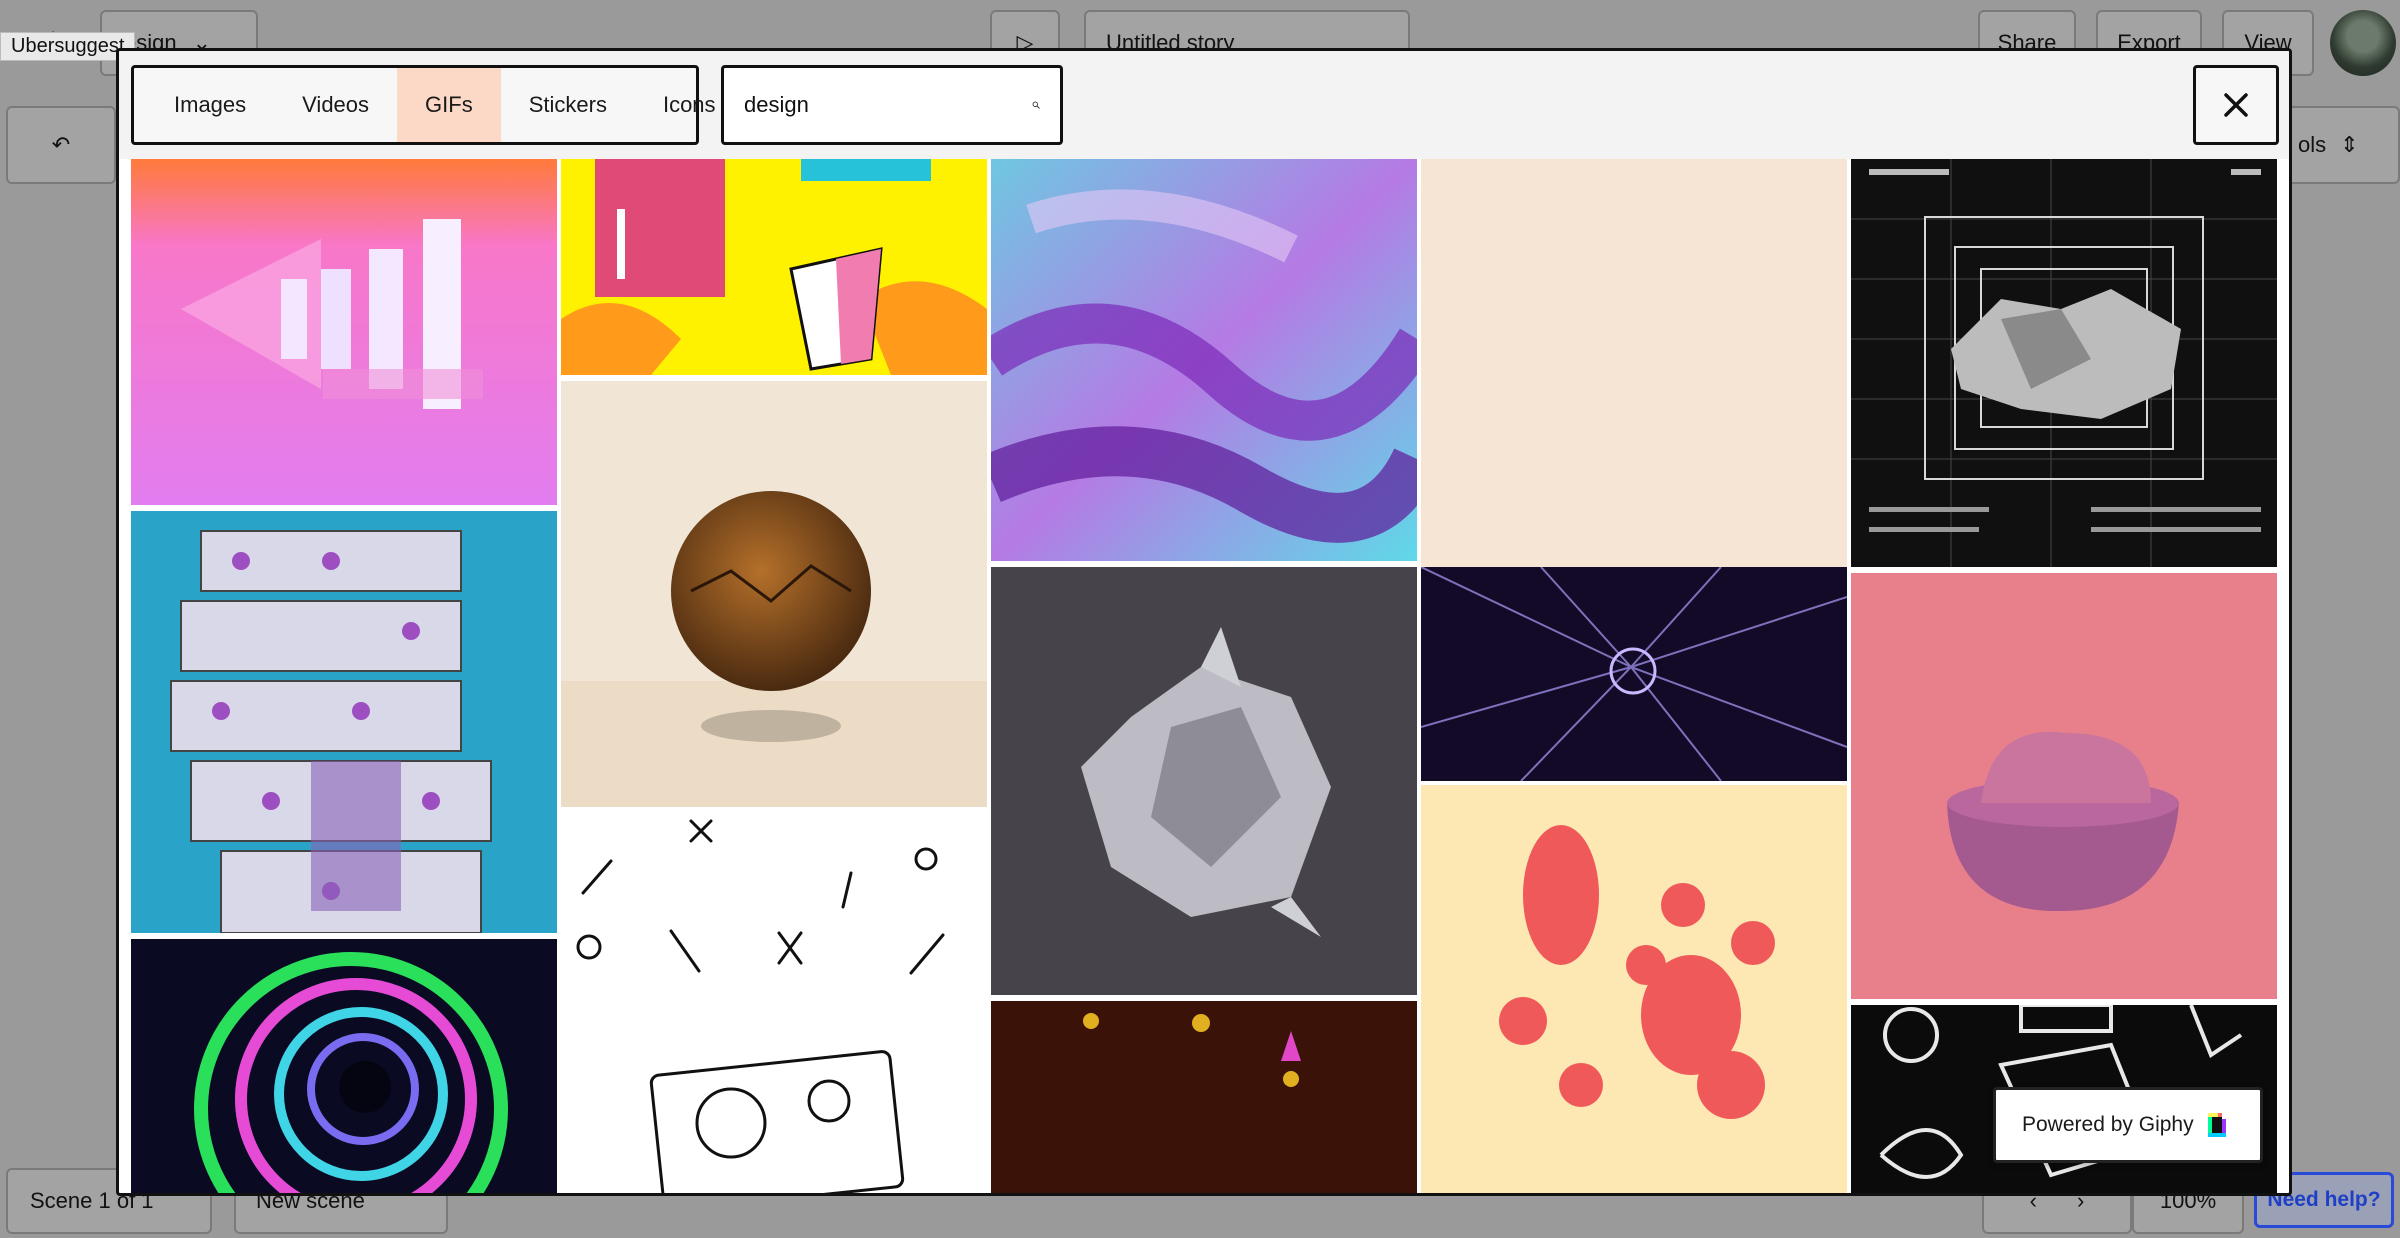 The image size is (2400, 1238). Describe the element at coordinates (2338, 145) in the screenshot. I see `tools-dropdown: ols ⇕` at that location.